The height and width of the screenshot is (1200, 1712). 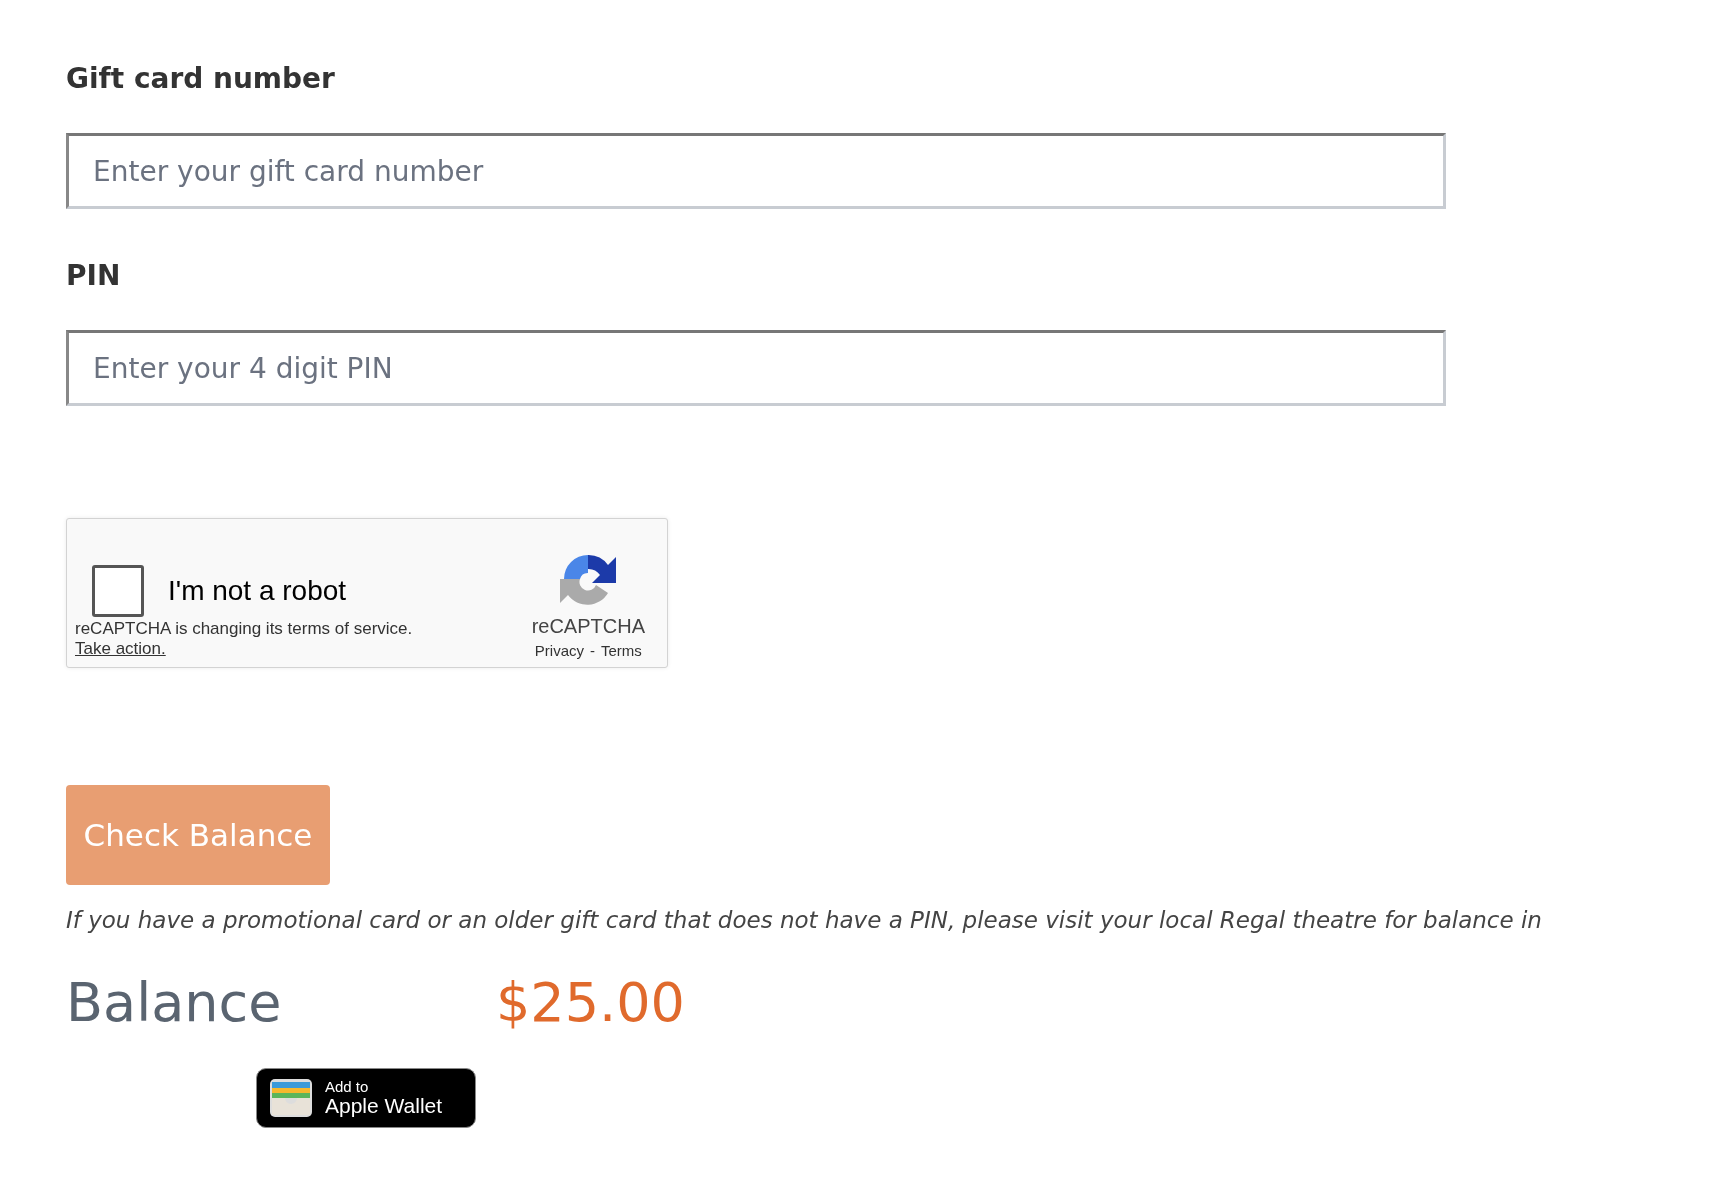 I want to click on pin-note: If you have a promotional card or an older gift card that does not have a PIN, please visit your local Regal theatre for balance in, so click(x=804, y=920).